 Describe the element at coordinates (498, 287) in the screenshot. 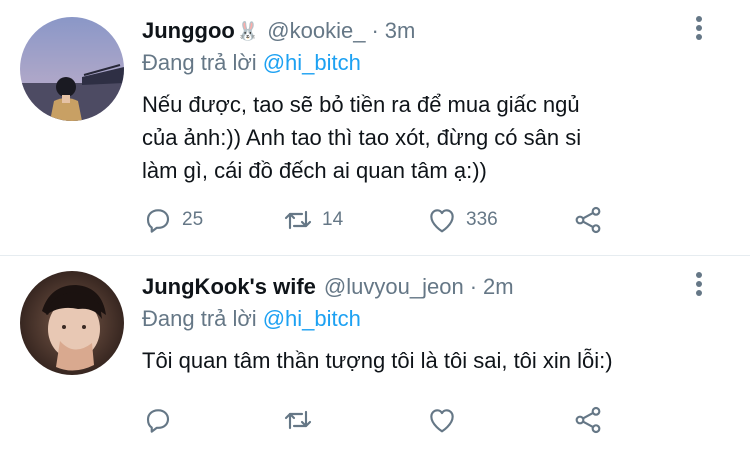

I see `timestamp: 2m` at that location.